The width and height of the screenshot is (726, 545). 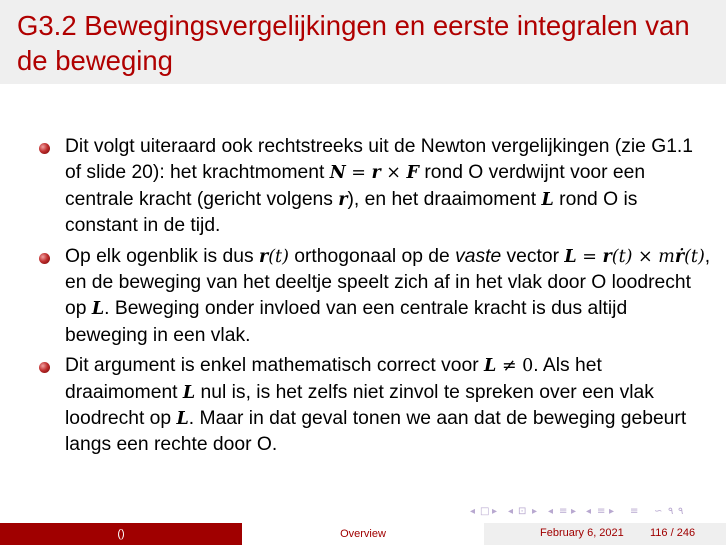 I want to click on emphasis-text: vaste, so click(x=478, y=256).